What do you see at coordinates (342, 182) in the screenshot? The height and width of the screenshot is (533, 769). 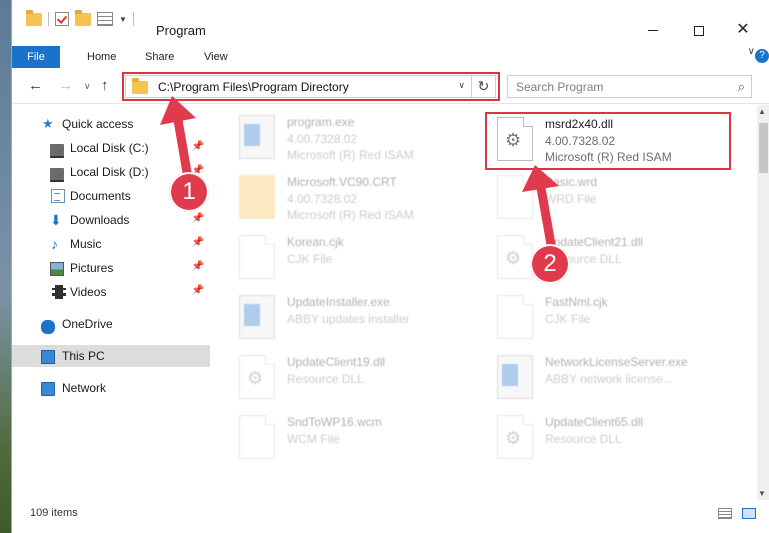 I see `file-name: Microsoft.VC90.CRT` at bounding box center [342, 182].